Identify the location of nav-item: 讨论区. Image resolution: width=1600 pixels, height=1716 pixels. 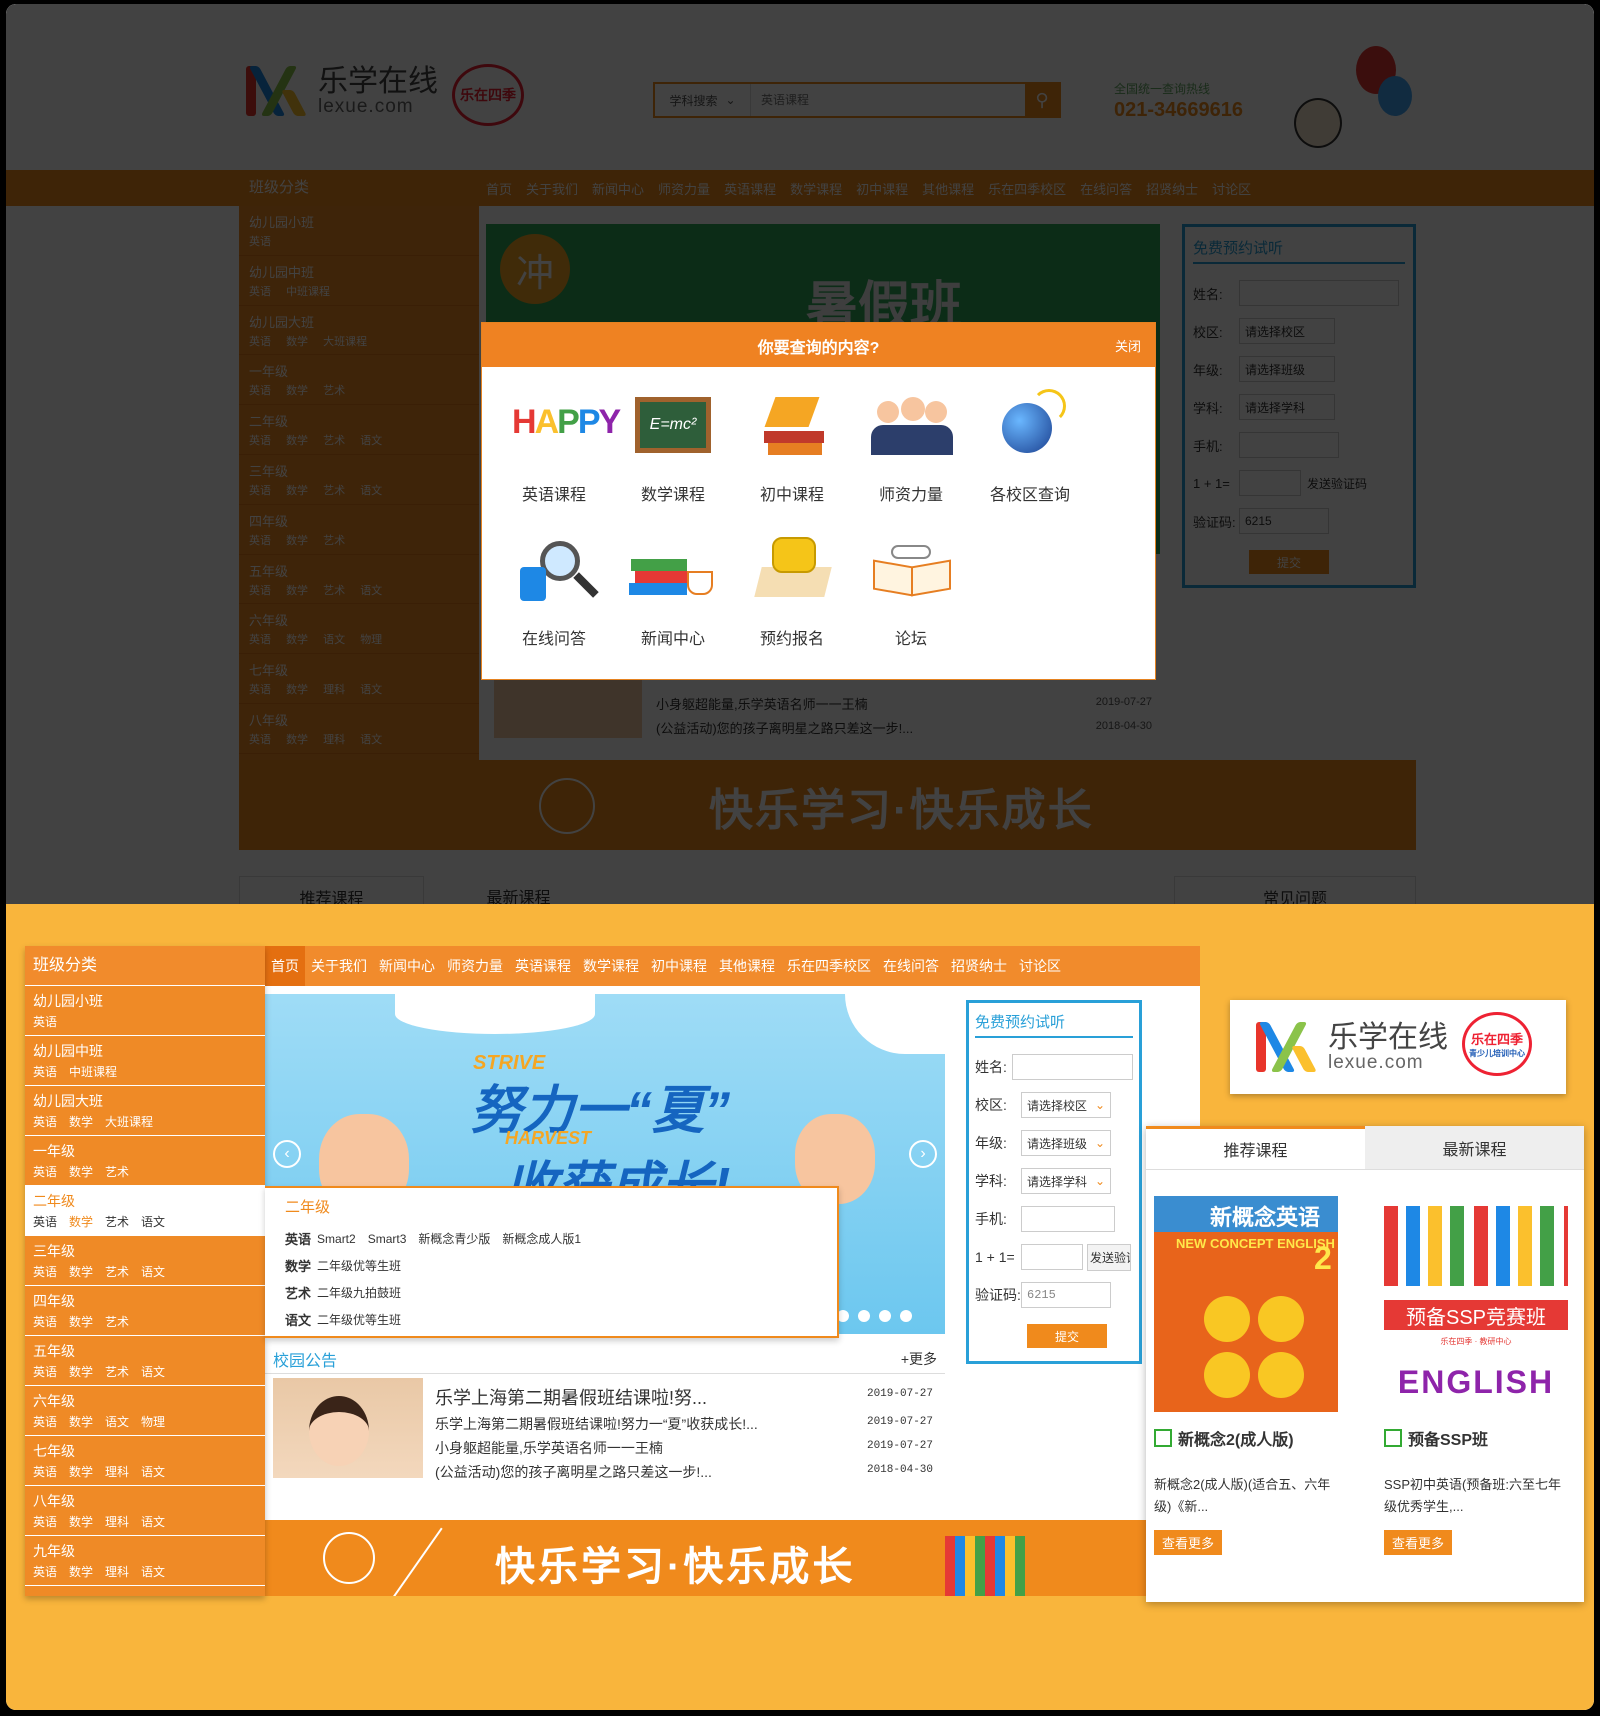
(1231, 188).